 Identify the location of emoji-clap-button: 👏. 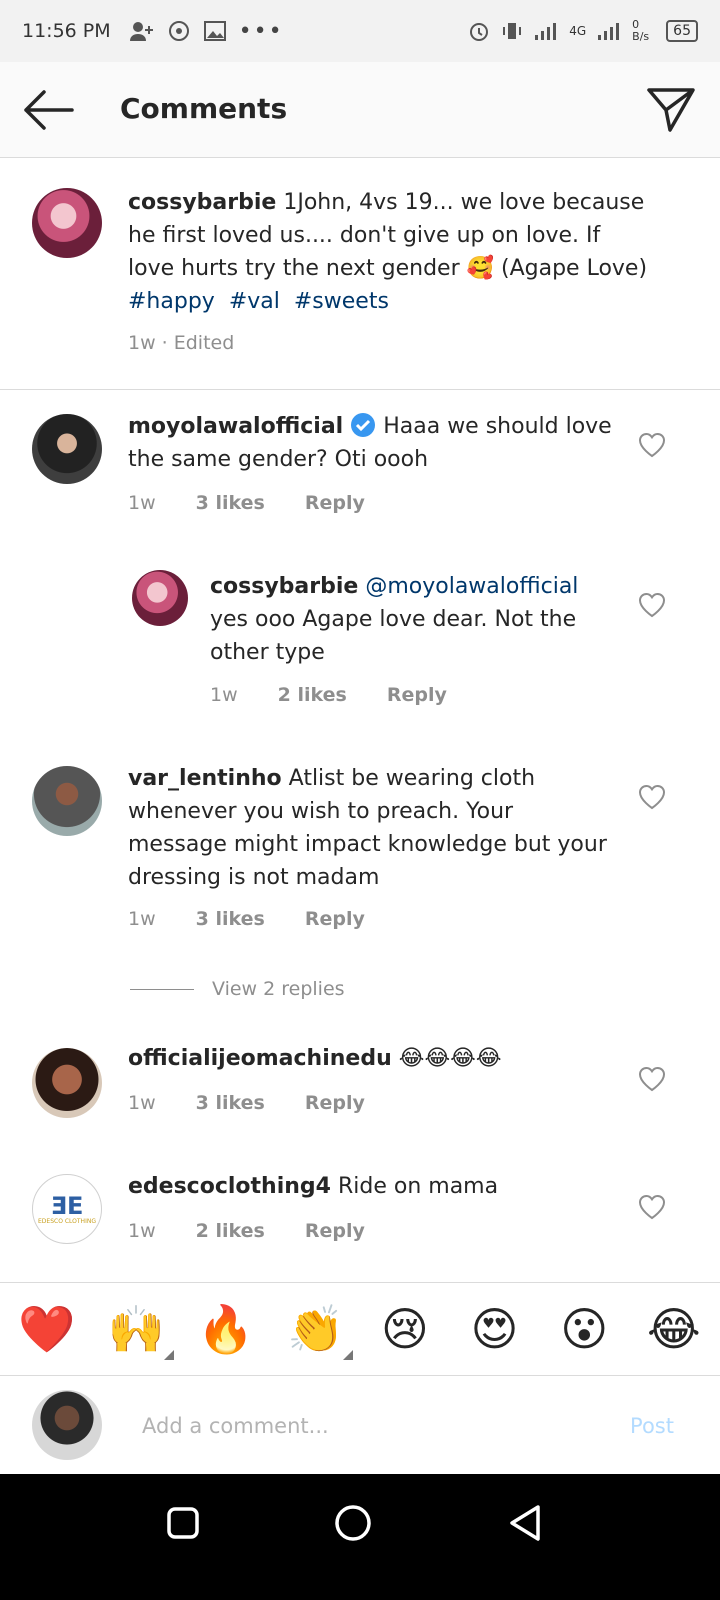
(320, 1332).